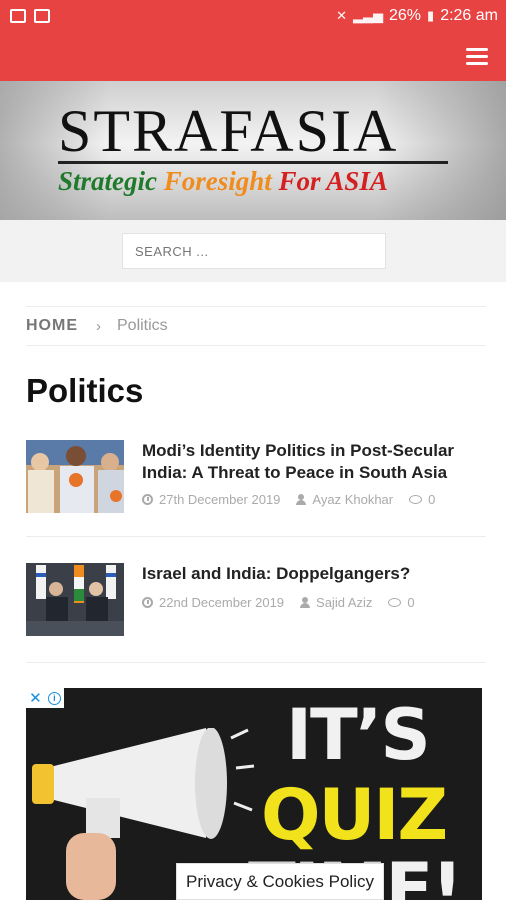  I want to click on clock-time: 2:26 am, so click(469, 15).